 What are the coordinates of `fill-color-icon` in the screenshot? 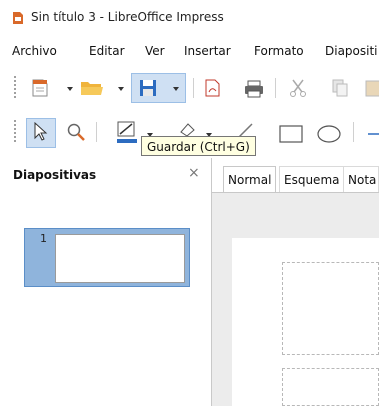 It's located at (187, 128).